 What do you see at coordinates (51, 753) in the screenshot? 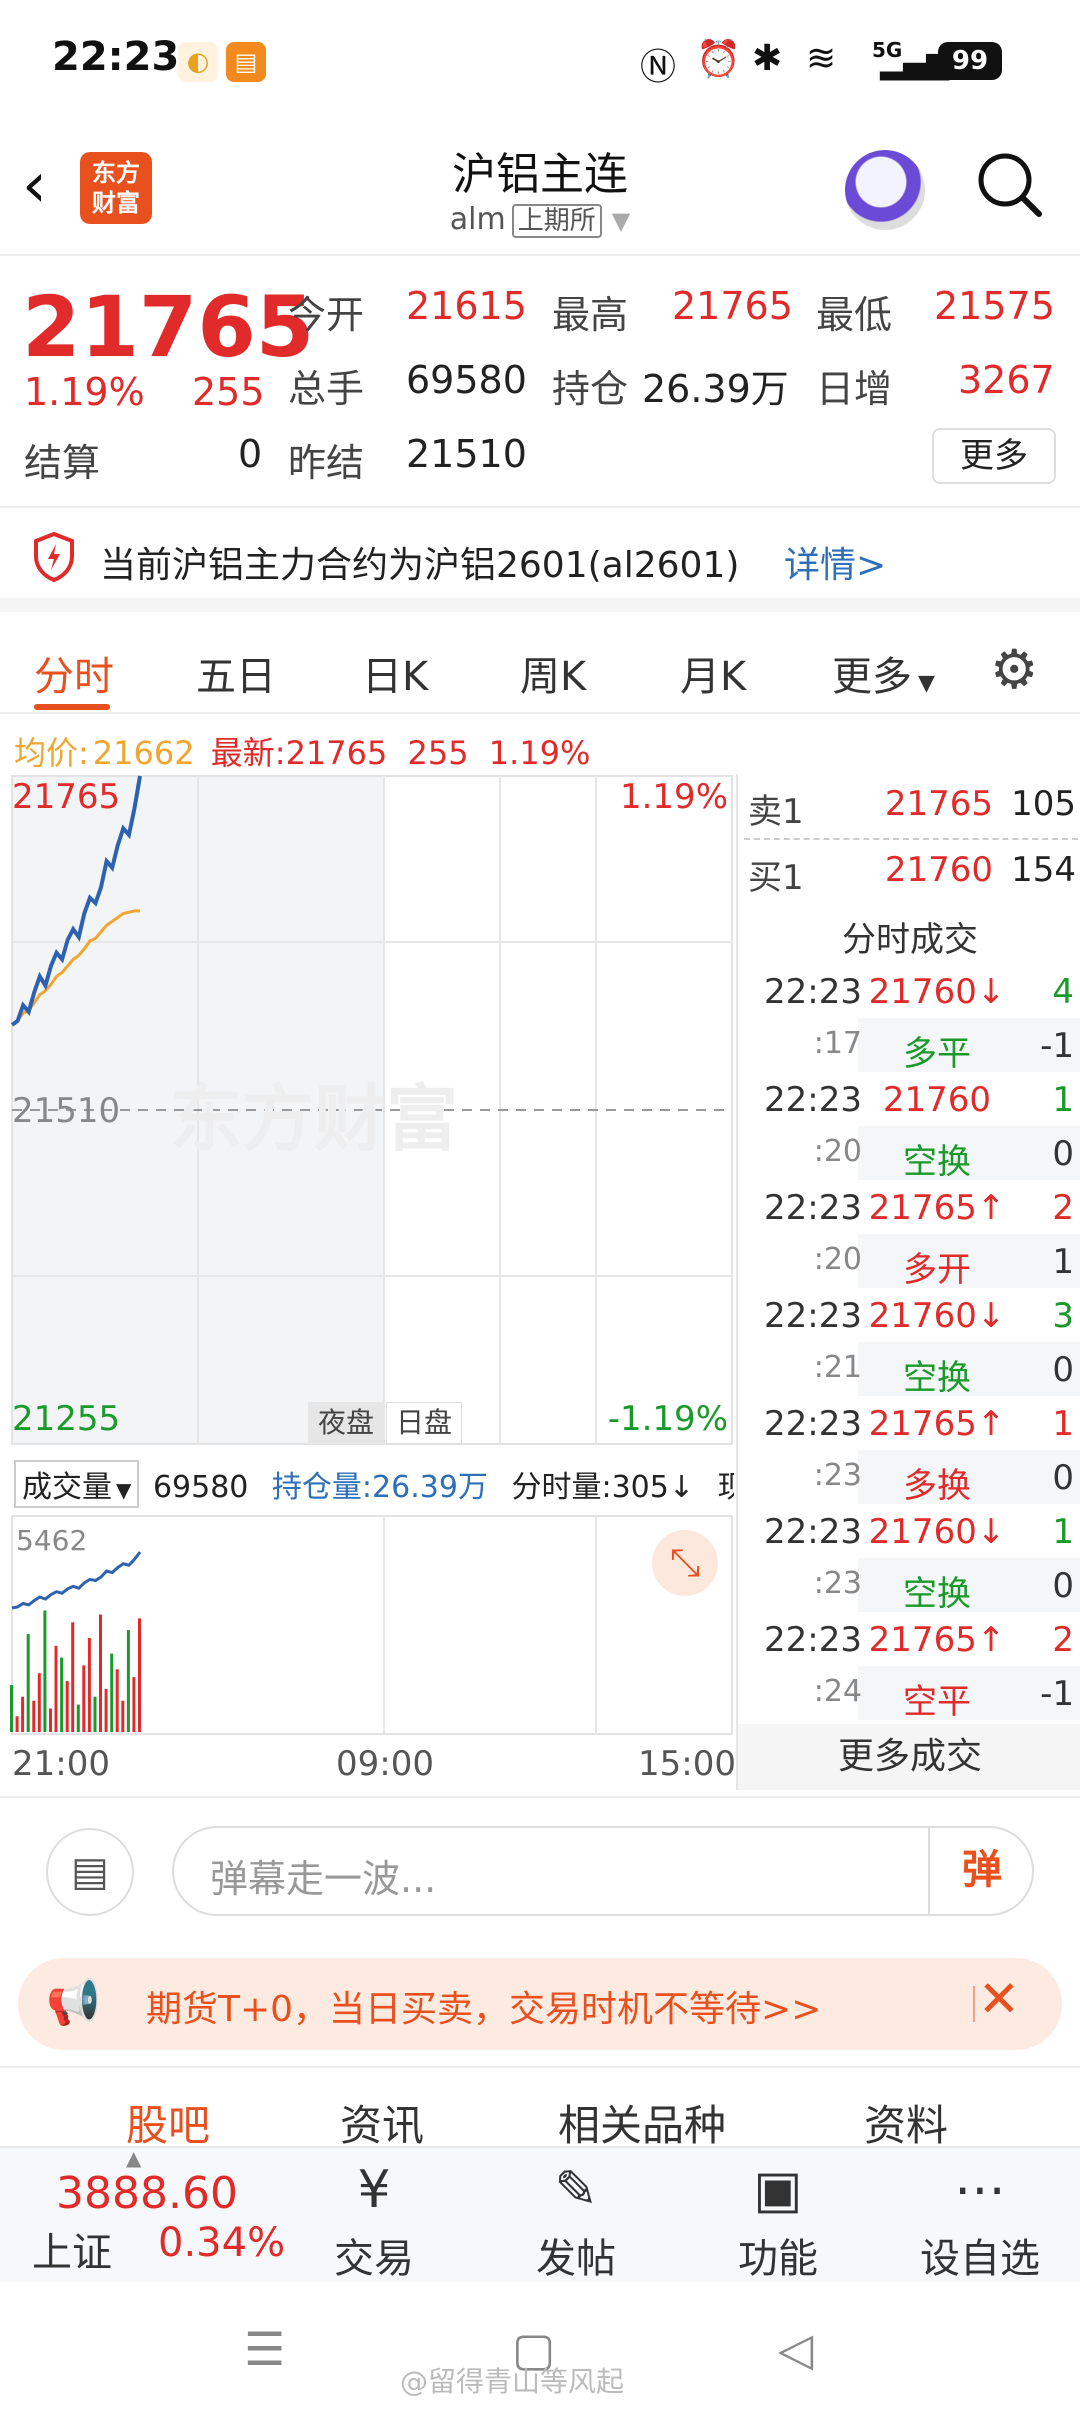
I see `avg-label: 均价:` at bounding box center [51, 753].